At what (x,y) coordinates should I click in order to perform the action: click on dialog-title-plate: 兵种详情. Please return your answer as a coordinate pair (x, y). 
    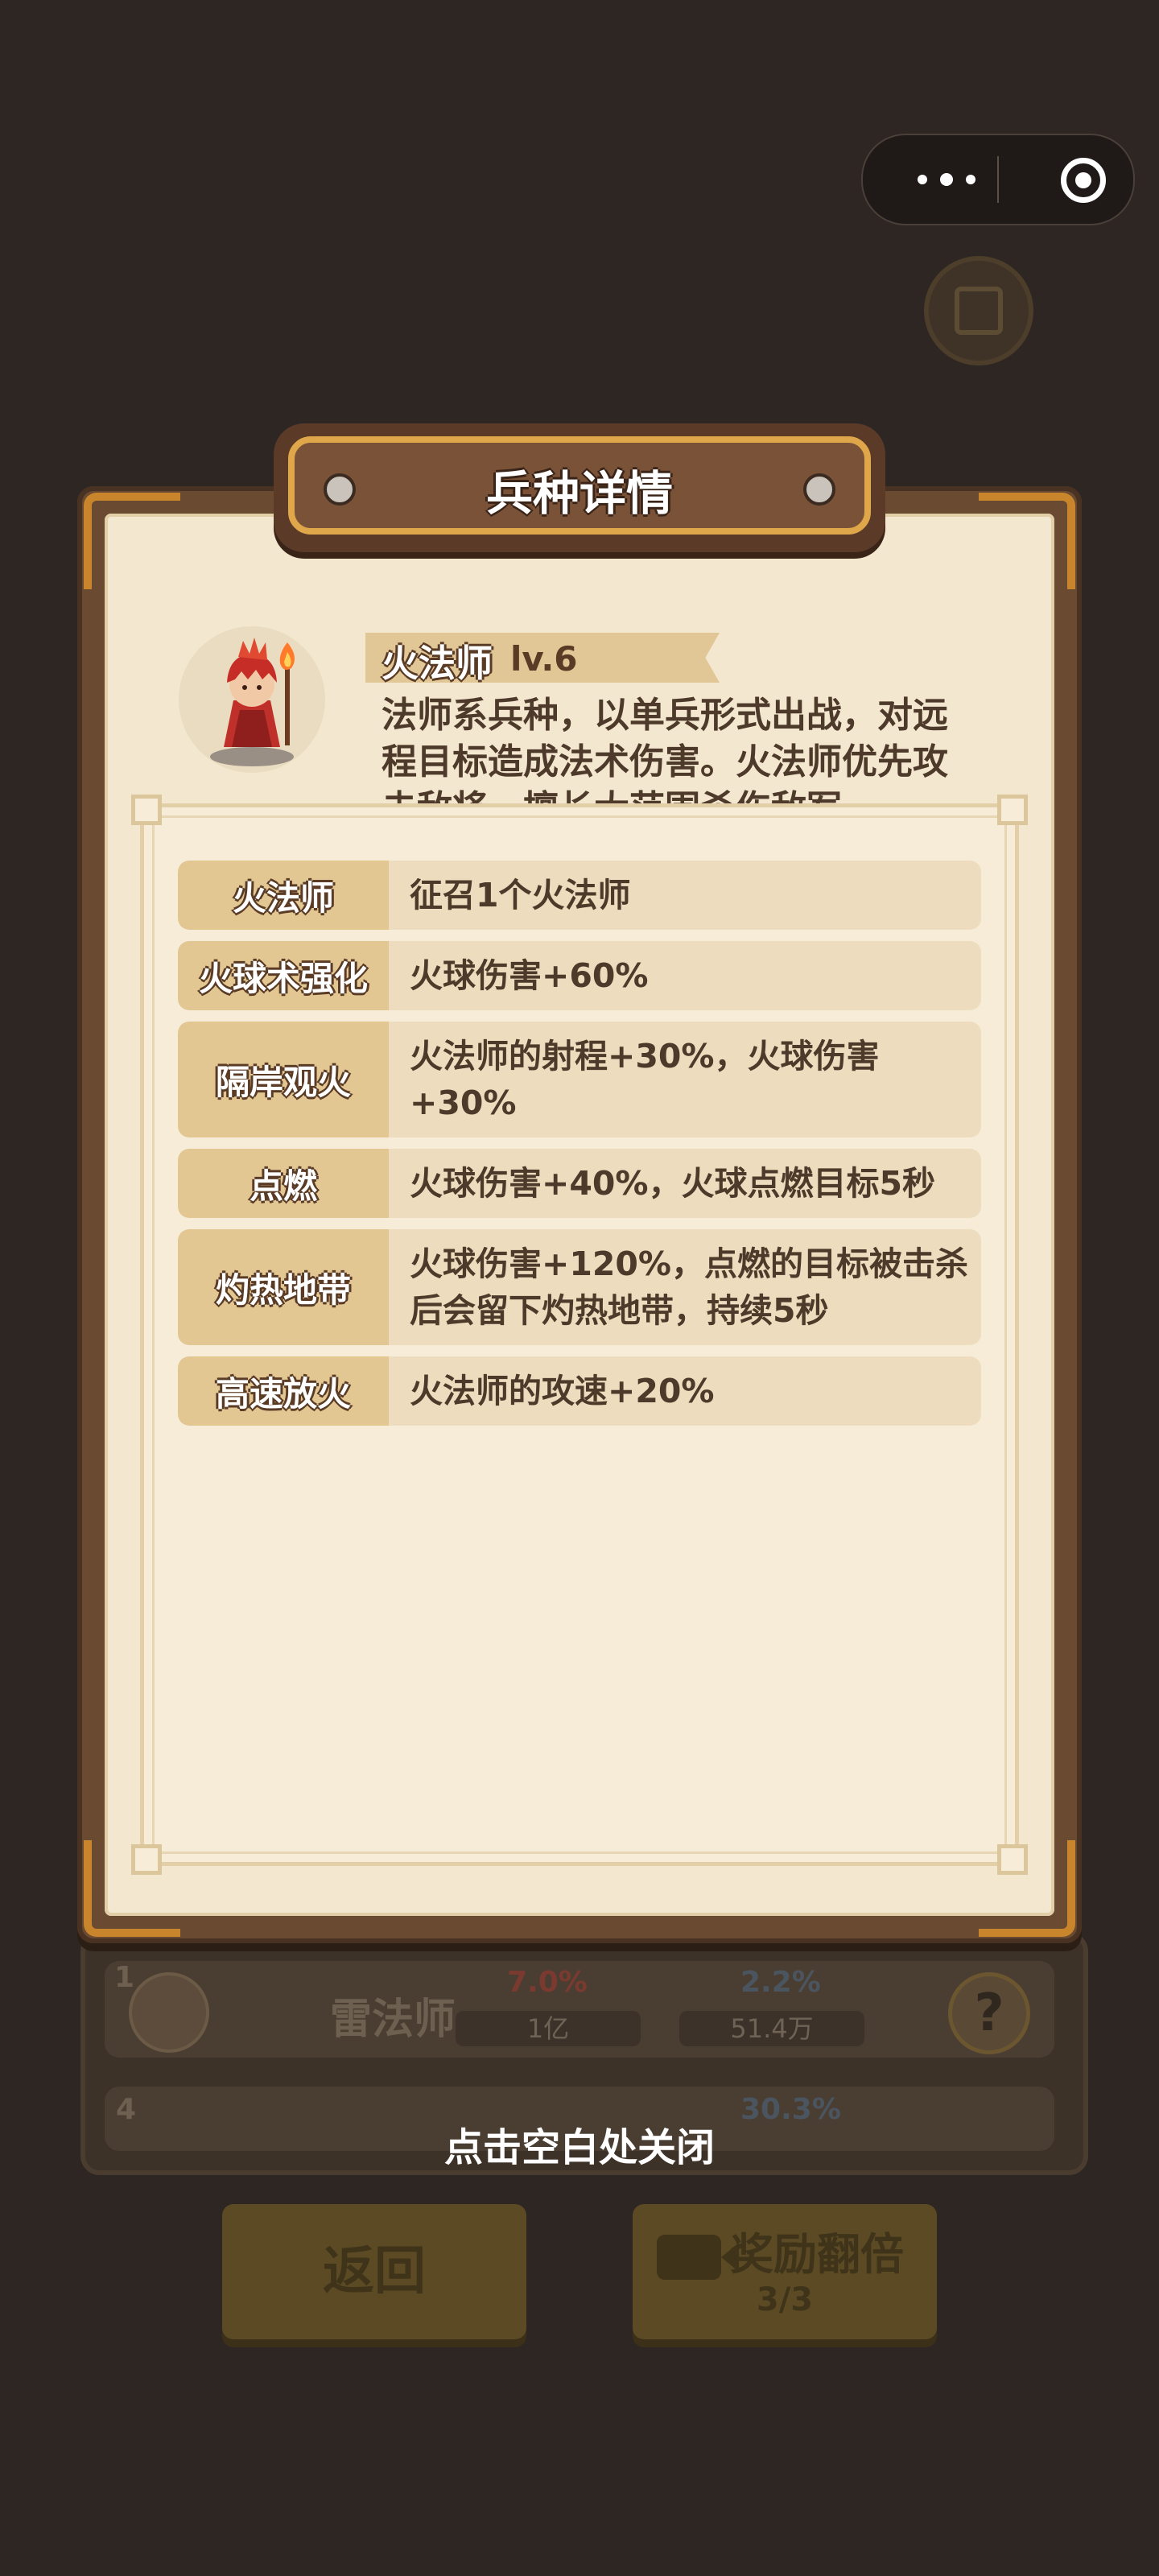
    Looking at the image, I should click on (579, 487).